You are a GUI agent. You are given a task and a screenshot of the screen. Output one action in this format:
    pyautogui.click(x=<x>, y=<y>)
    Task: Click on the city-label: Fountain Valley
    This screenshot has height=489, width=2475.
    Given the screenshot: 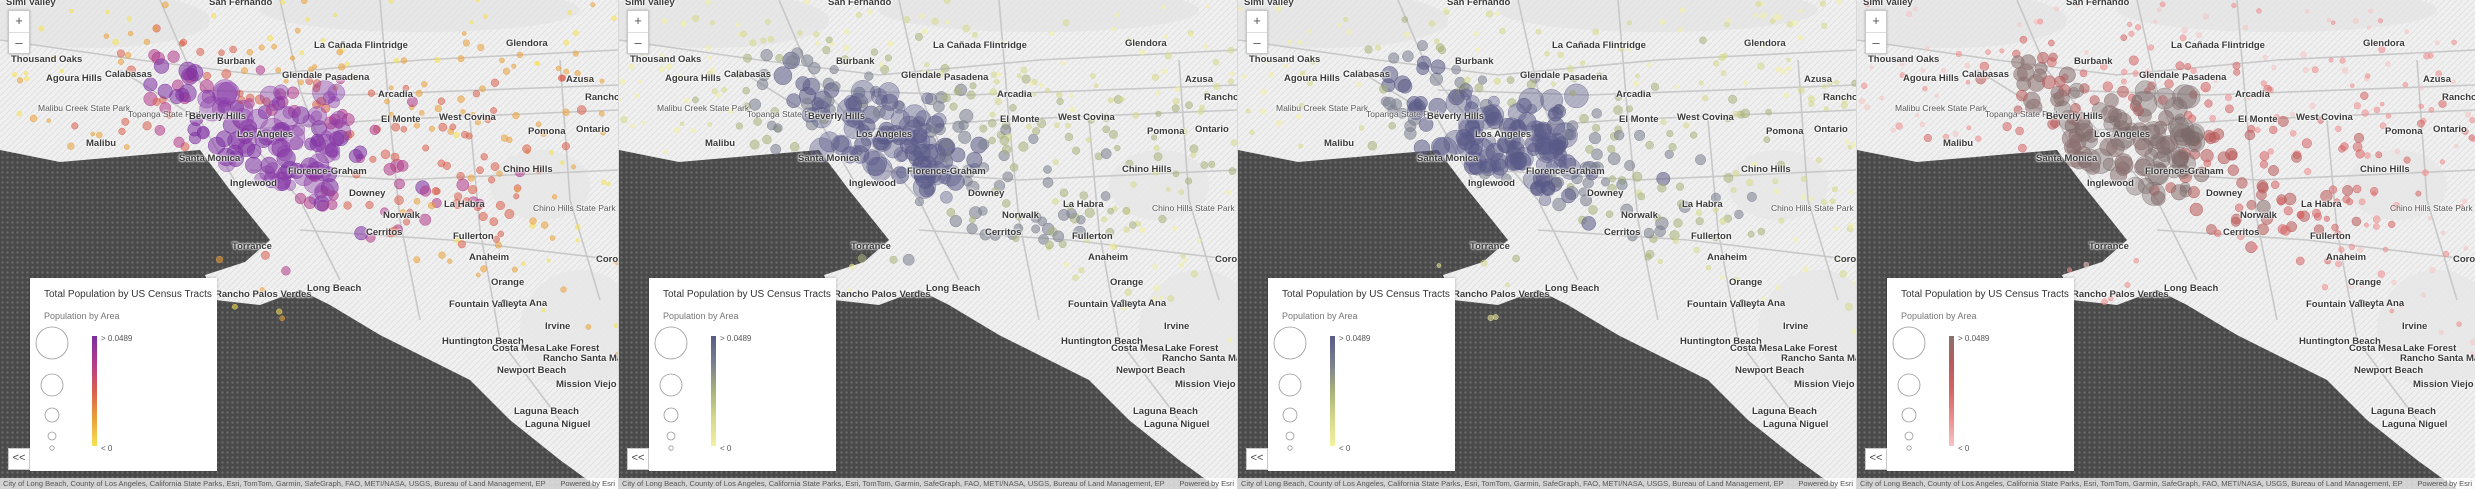 What is the action you would take?
    pyautogui.click(x=1722, y=304)
    